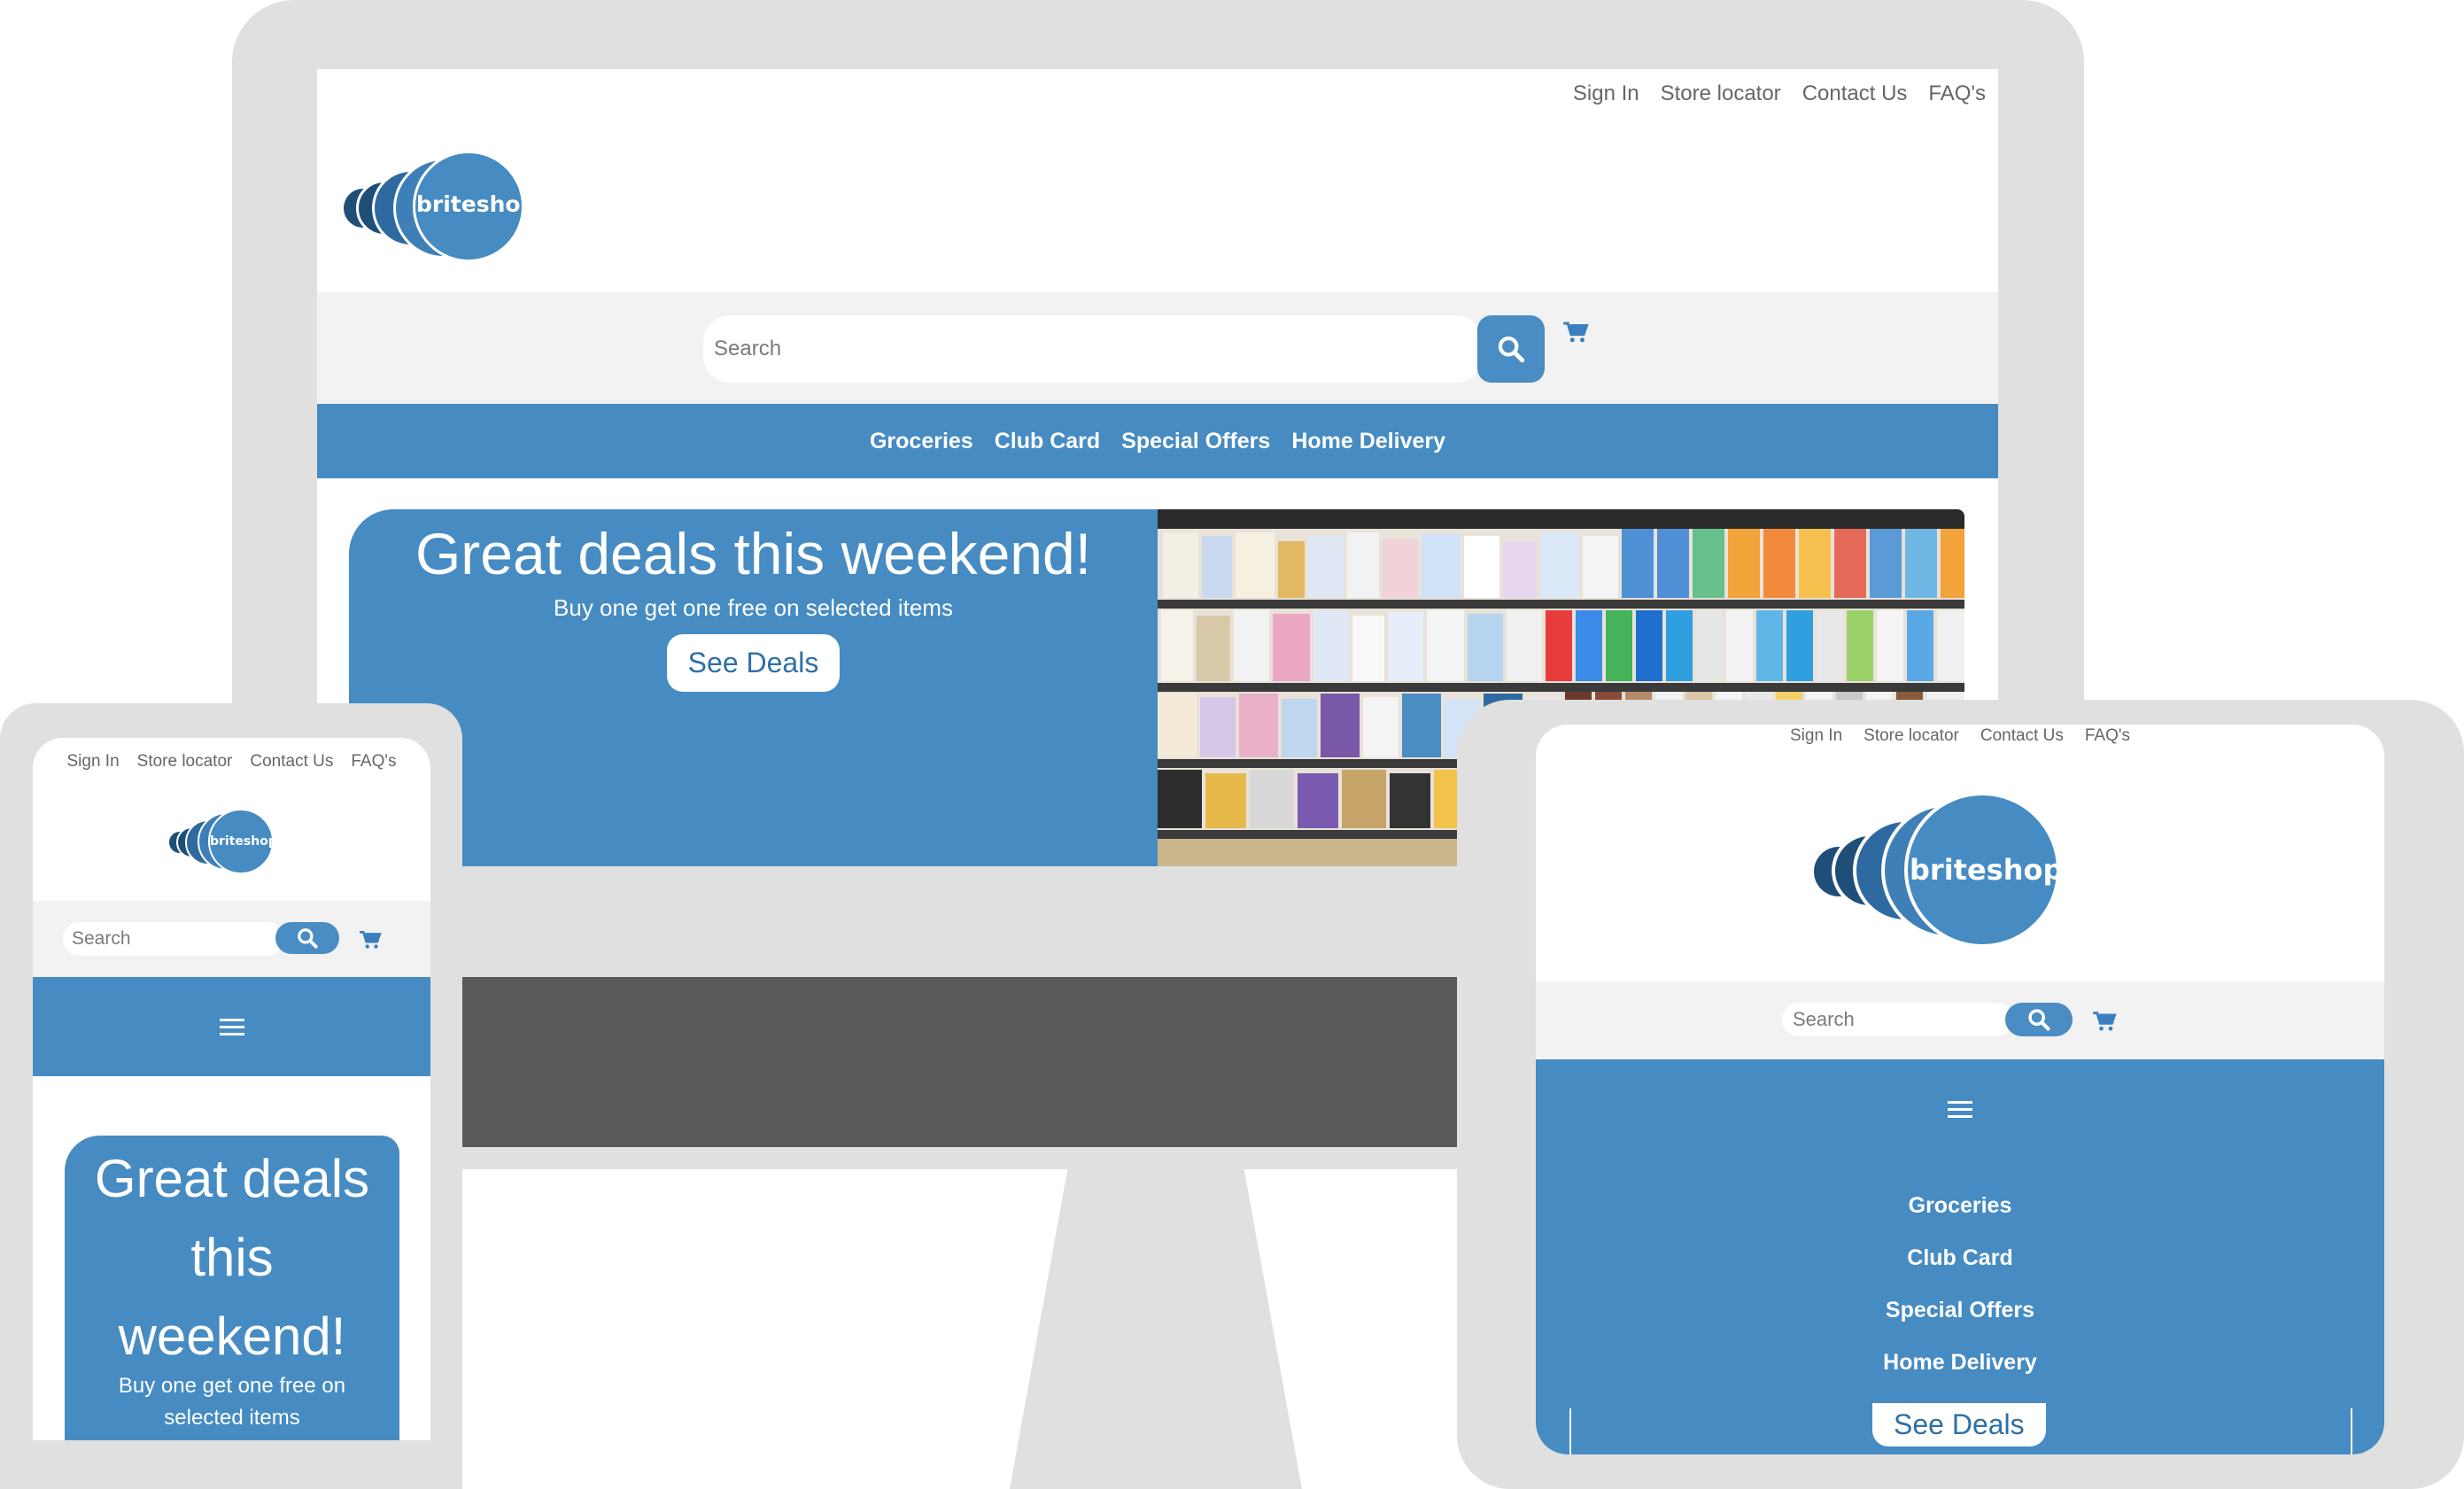 Image resolution: width=2464 pixels, height=1489 pixels. Describe the element at coordinates (1368, 441) in the screenshot. I see `nav-home-delivery: Home Delivery` at that location.